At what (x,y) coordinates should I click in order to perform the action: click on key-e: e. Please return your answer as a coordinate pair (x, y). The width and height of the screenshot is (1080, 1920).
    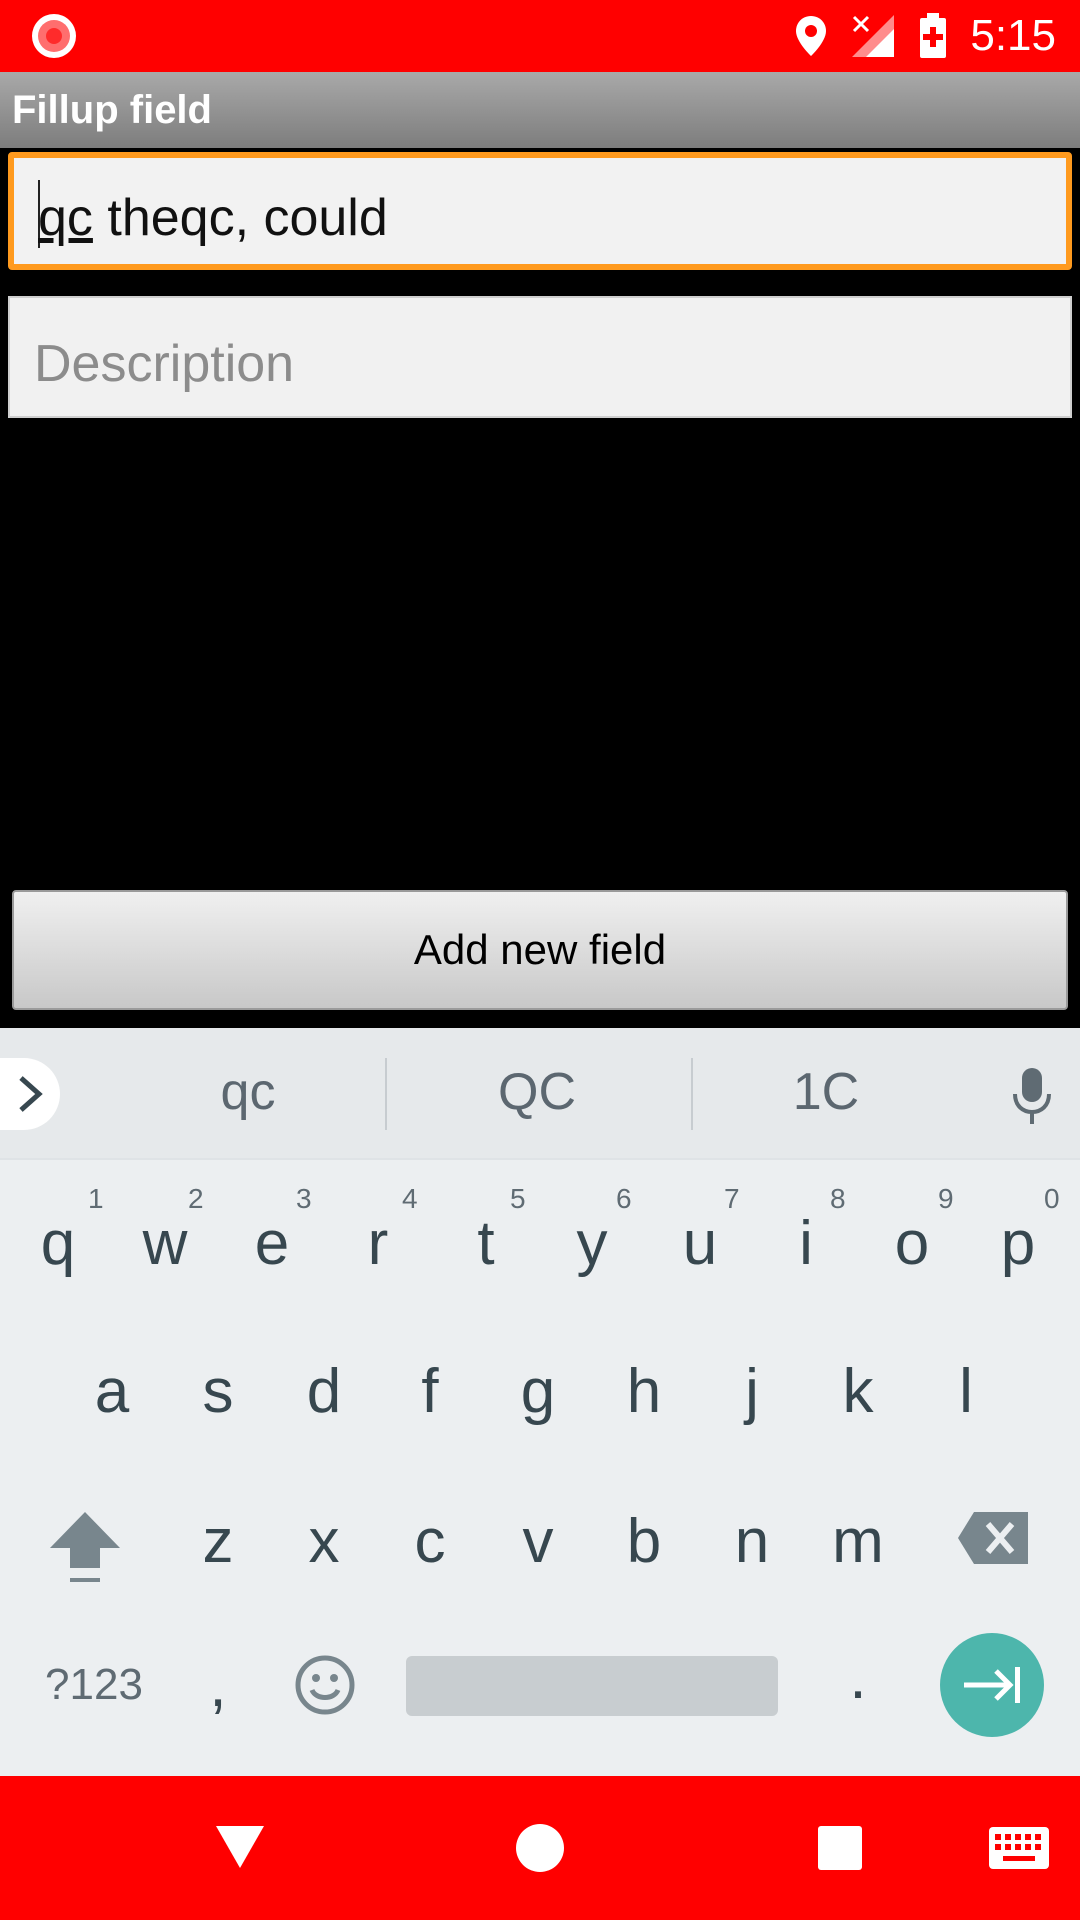
    Looking at the image, I should click on (272, 1243).